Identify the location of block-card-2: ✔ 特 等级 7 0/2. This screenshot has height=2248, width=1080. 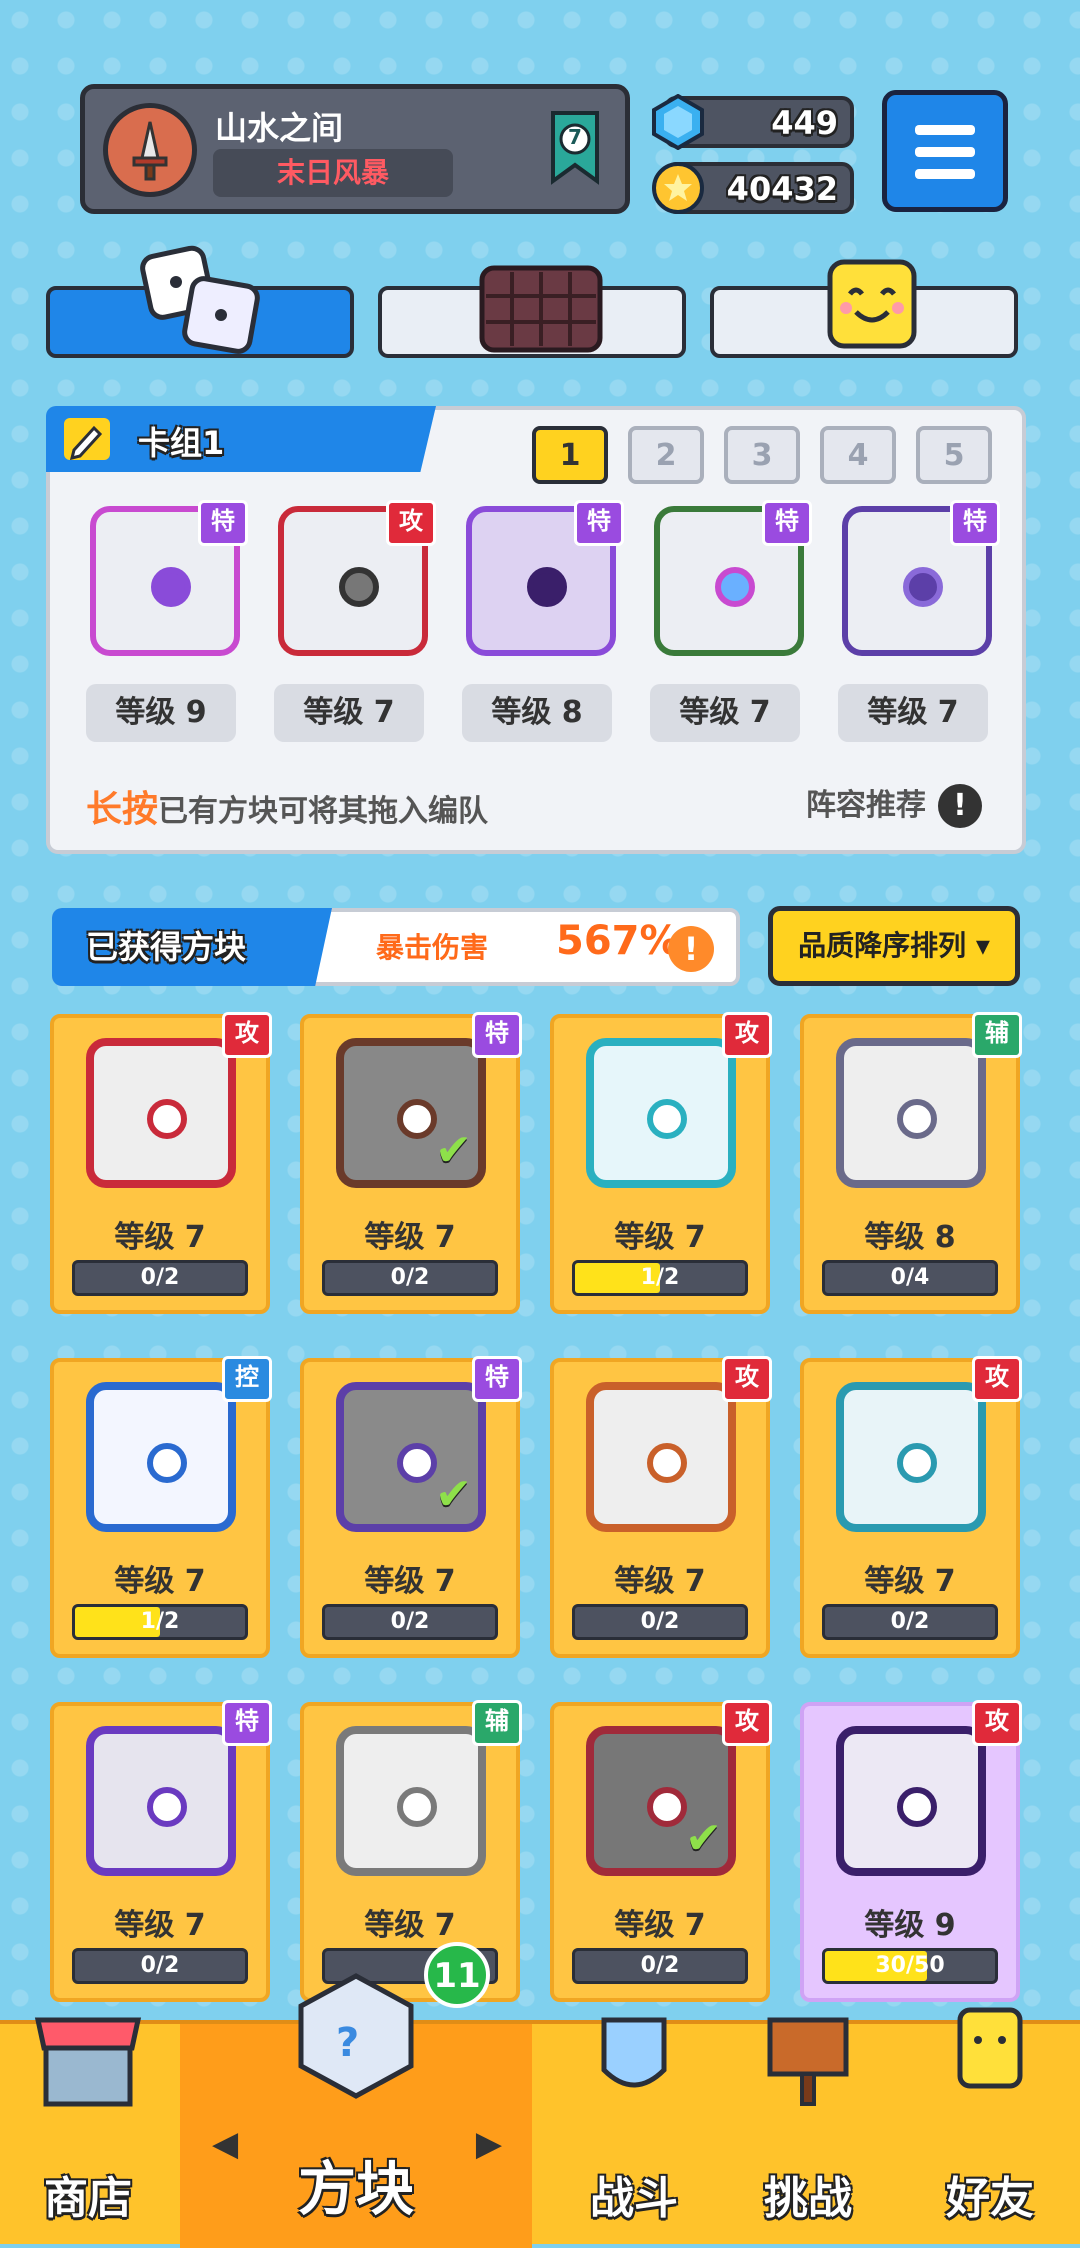
(411, 1163).